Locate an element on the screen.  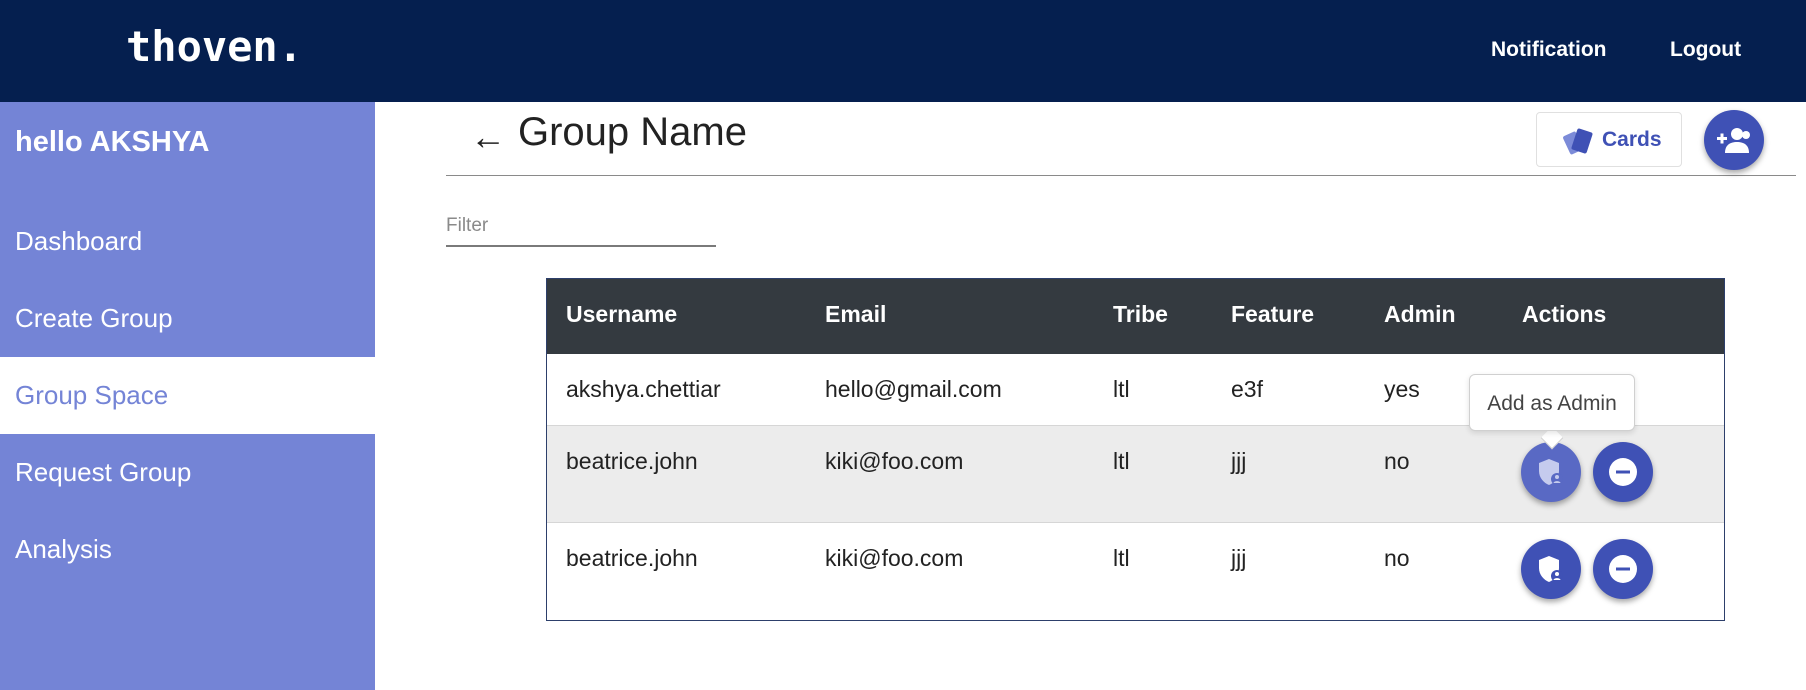
column-header-username: Username is located at coordinates (622, 314).